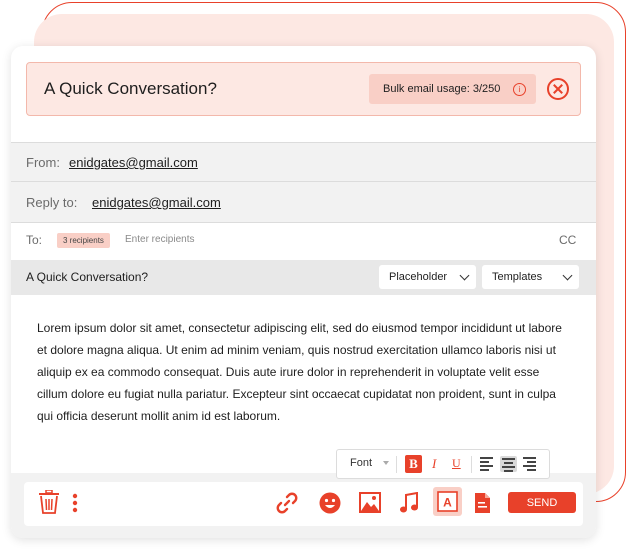  What do you see at coordinates (52, 202) in the screenshot?
I see `reply-to-label: Reply to:` at bounding box center [52, 202].